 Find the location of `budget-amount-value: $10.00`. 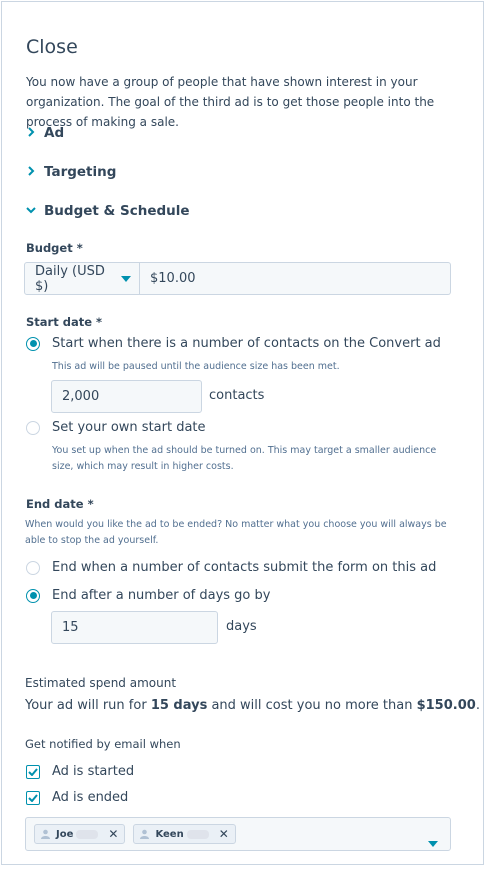

budget-amount-value: $10.00 is located at coordinates (173, 278).